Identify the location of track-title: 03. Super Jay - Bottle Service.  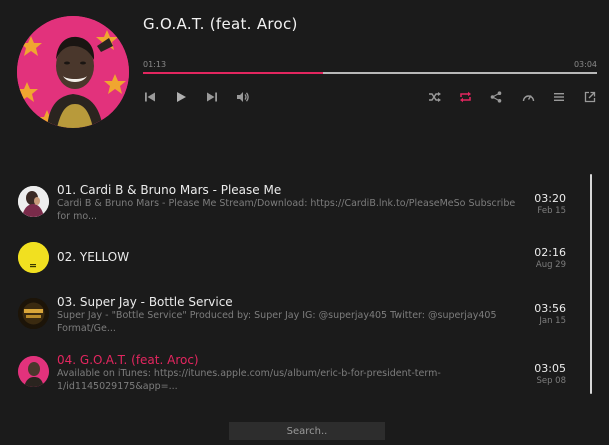
(145, 302).